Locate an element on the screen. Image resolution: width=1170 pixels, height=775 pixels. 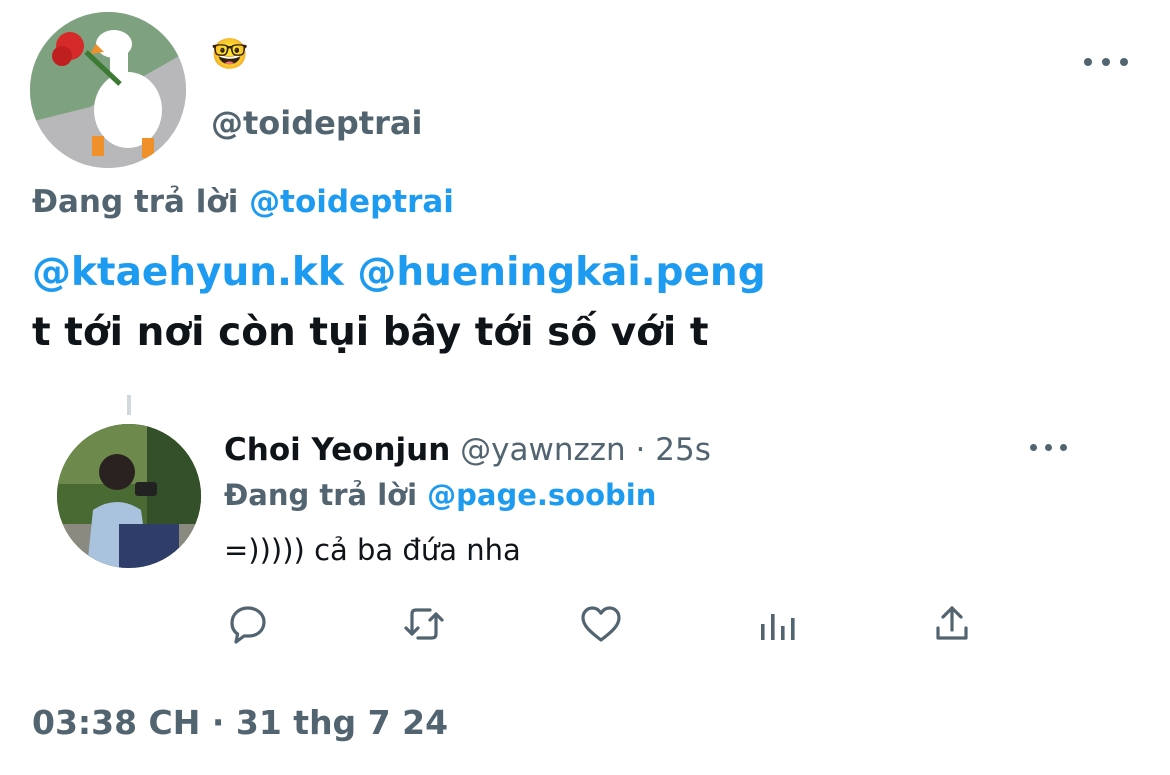
quoted-text: =))))) cả ba đứa nha is located at coordinates (372, 550).